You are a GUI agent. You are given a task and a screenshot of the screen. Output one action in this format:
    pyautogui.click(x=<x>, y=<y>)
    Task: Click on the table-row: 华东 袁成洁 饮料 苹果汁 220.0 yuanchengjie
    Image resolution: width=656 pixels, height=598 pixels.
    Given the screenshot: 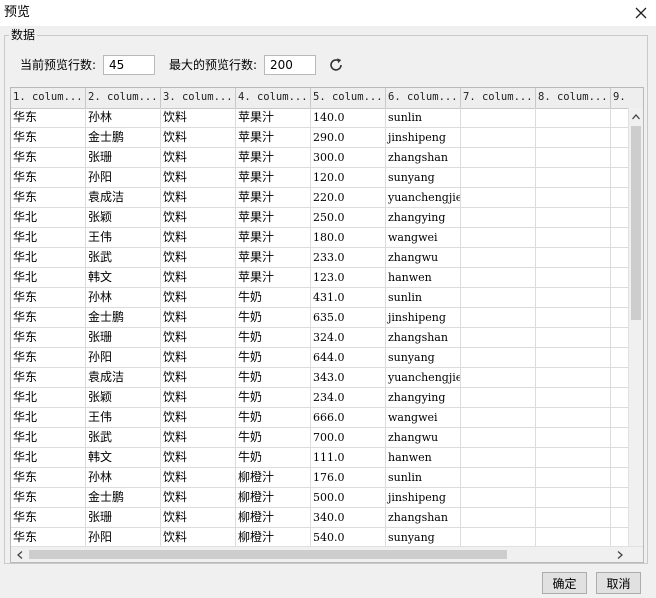 What is the action you would take?
    pyautogui.click(x=319, y=198)
    